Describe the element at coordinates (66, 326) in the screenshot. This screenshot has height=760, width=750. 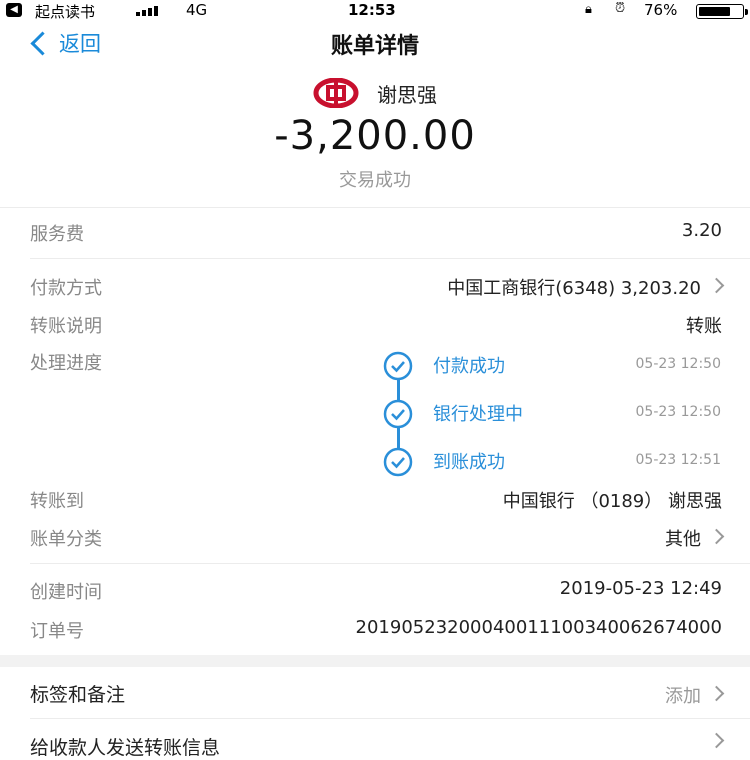
I see `transfer-note-label: 转账说明` at that location.